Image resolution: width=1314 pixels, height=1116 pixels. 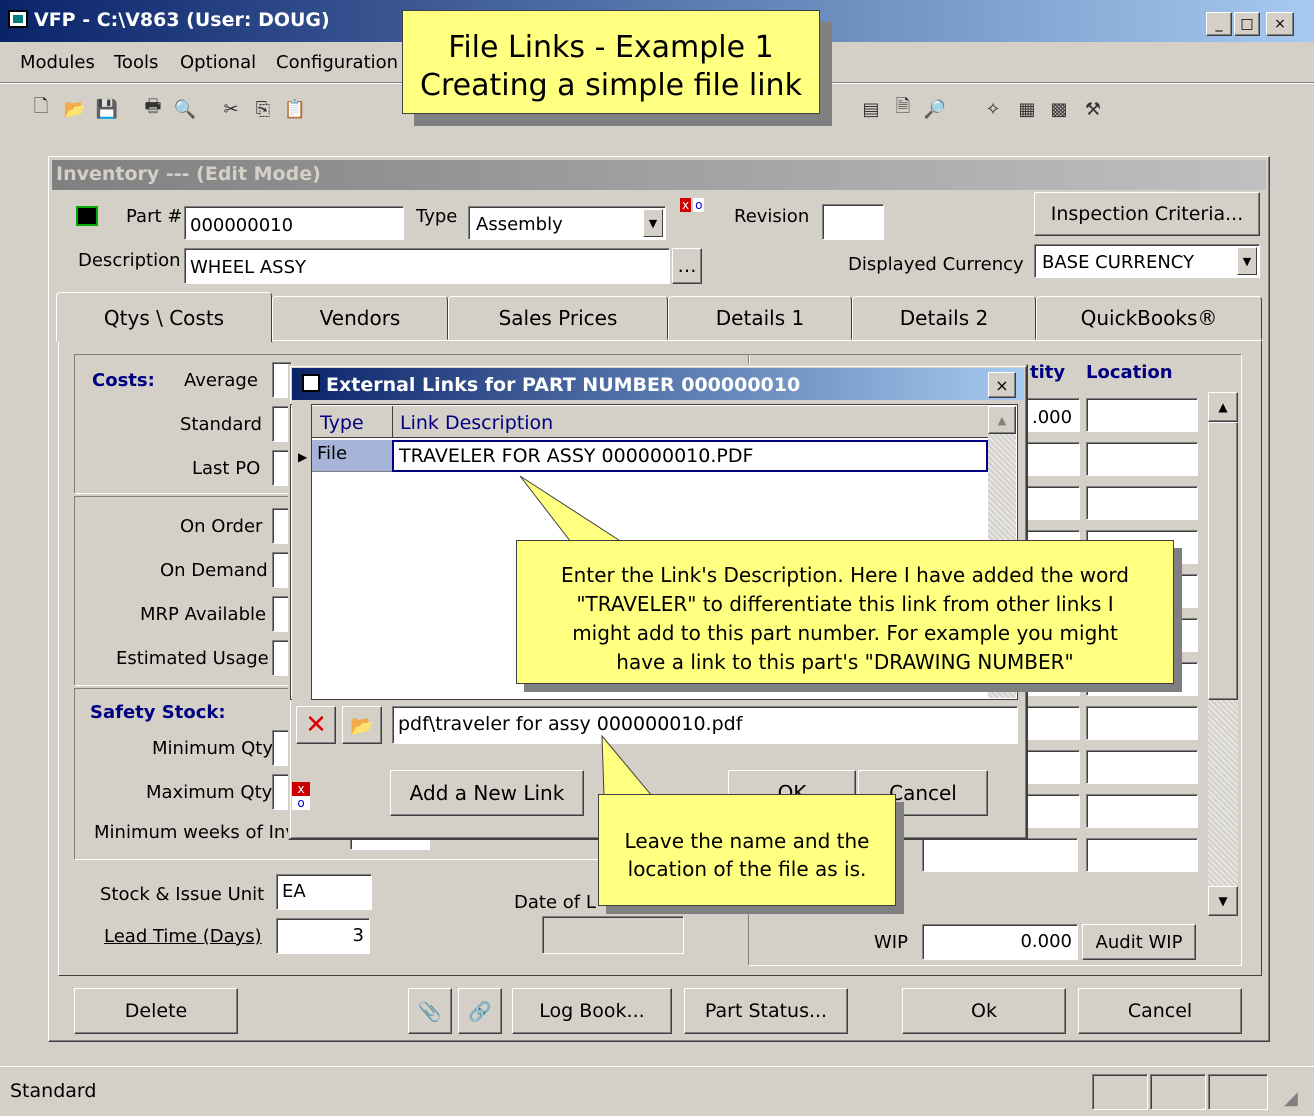 What do you see at coordinates (690, 456) in the screenshot?
I see `link-row-description: TRAVELER FOR ASSY 000000010.PDF` at bounding box center [690, 456].